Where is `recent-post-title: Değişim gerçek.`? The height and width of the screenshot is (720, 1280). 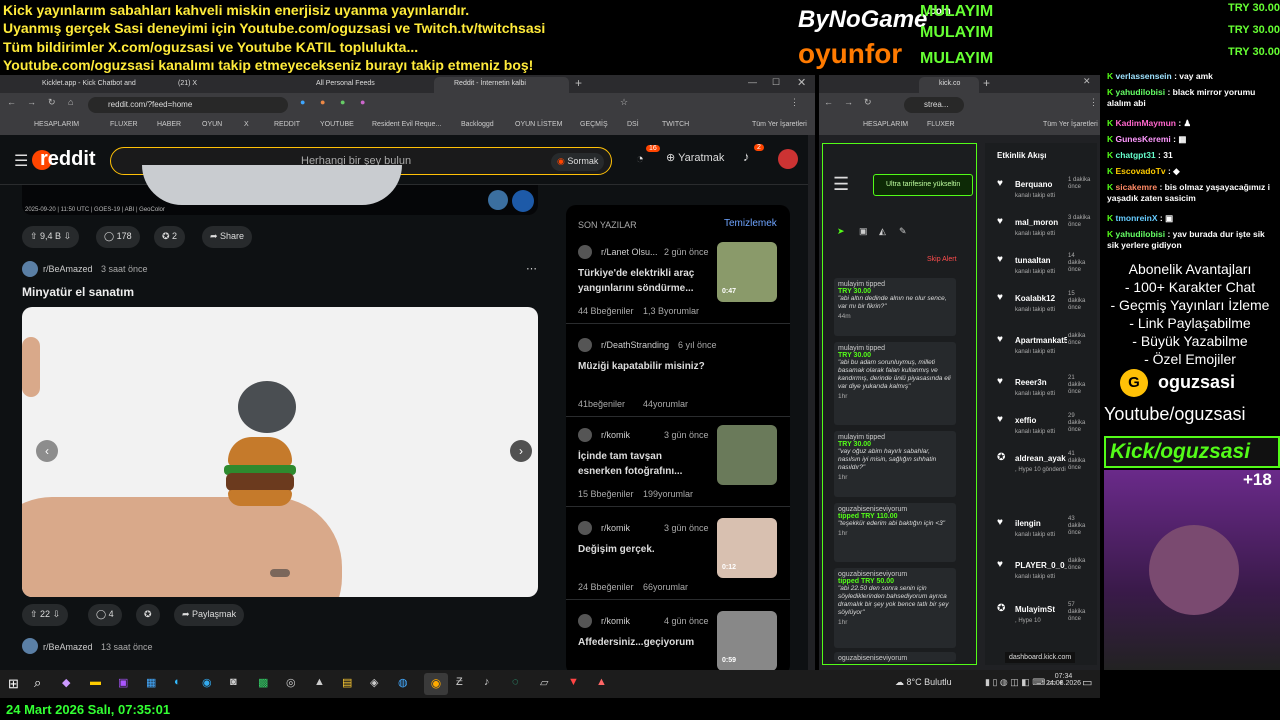
recent-post-title: Değişim gerçek. is located at coordinates (641, 549).